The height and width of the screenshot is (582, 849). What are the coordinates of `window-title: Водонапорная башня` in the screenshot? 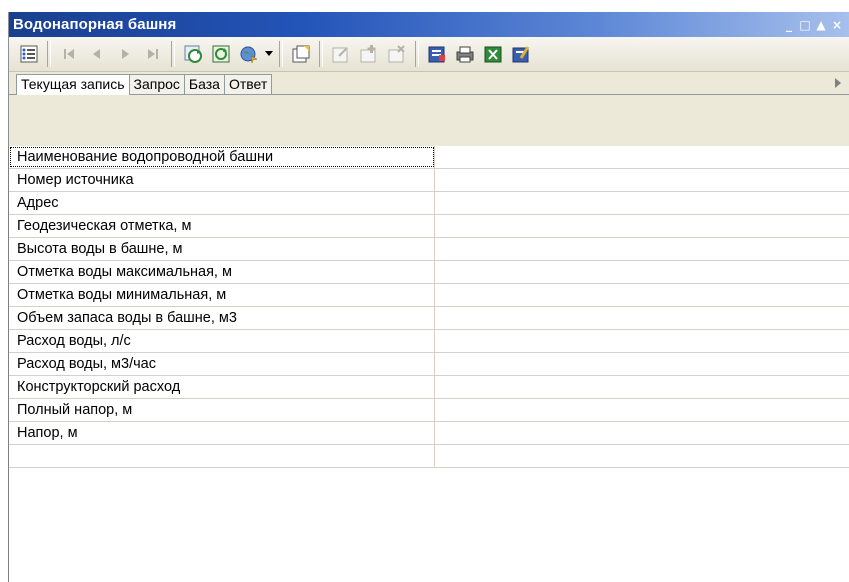 It's located at (95, 24).